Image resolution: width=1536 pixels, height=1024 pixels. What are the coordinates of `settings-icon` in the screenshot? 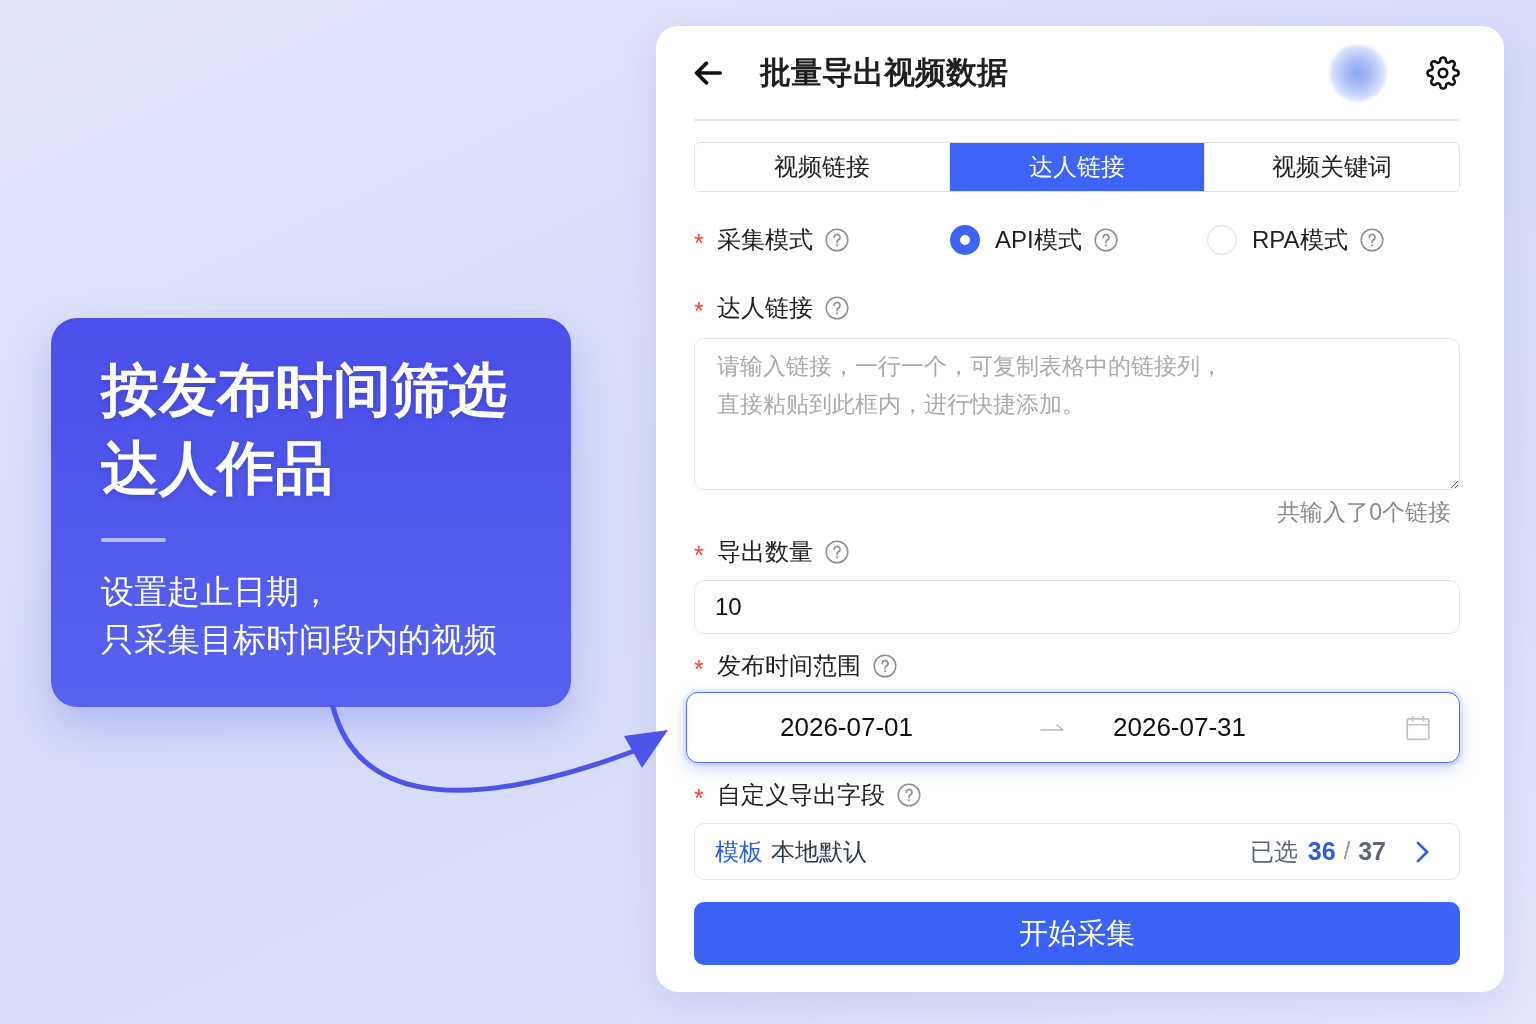 It's located at (1443, 72).